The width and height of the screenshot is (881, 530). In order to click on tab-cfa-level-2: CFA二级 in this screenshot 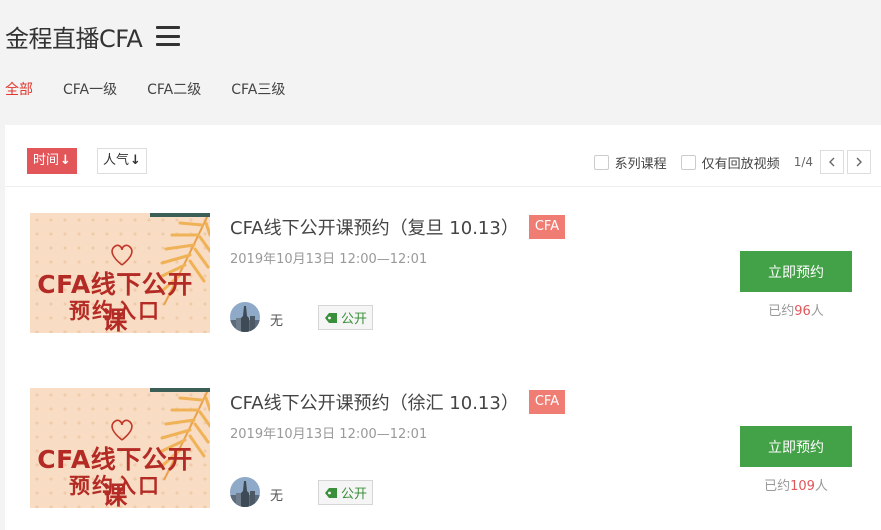, I will do `click(174, 90)`.